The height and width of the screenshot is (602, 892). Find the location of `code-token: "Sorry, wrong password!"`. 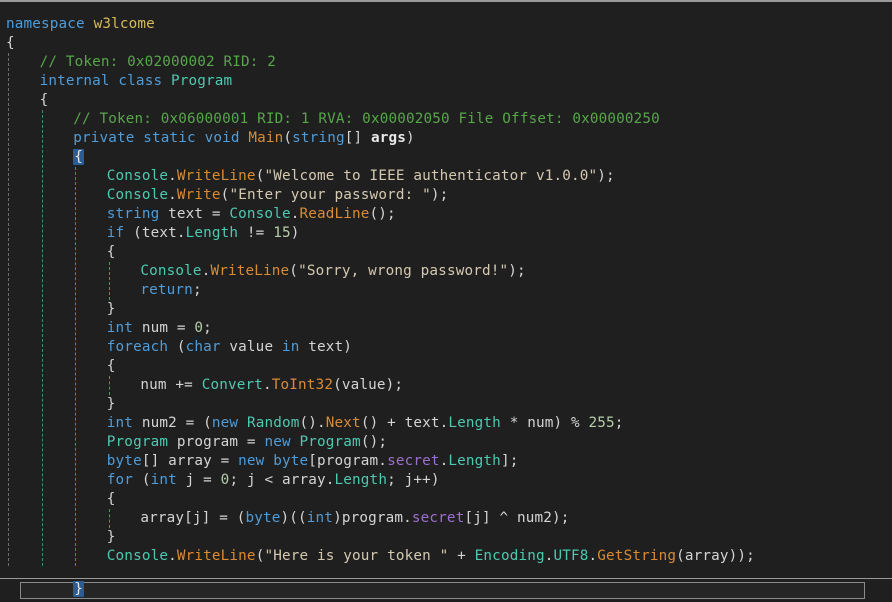

code-token: "Sorry, wrong password!" is located at coordinates (403, 271).